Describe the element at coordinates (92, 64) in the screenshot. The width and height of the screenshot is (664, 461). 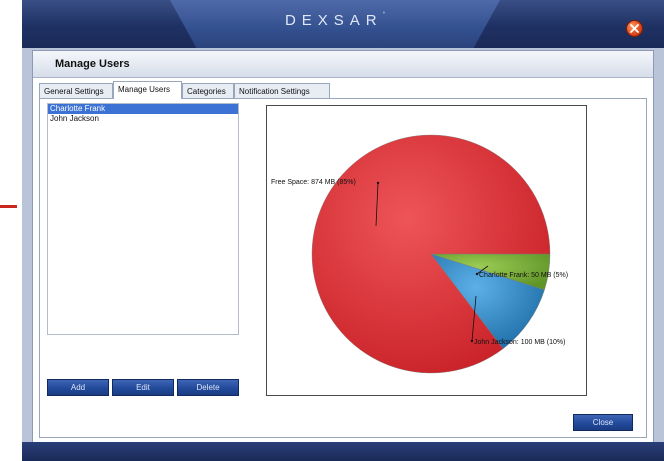
I see `page-title: Manage Users` at that location.